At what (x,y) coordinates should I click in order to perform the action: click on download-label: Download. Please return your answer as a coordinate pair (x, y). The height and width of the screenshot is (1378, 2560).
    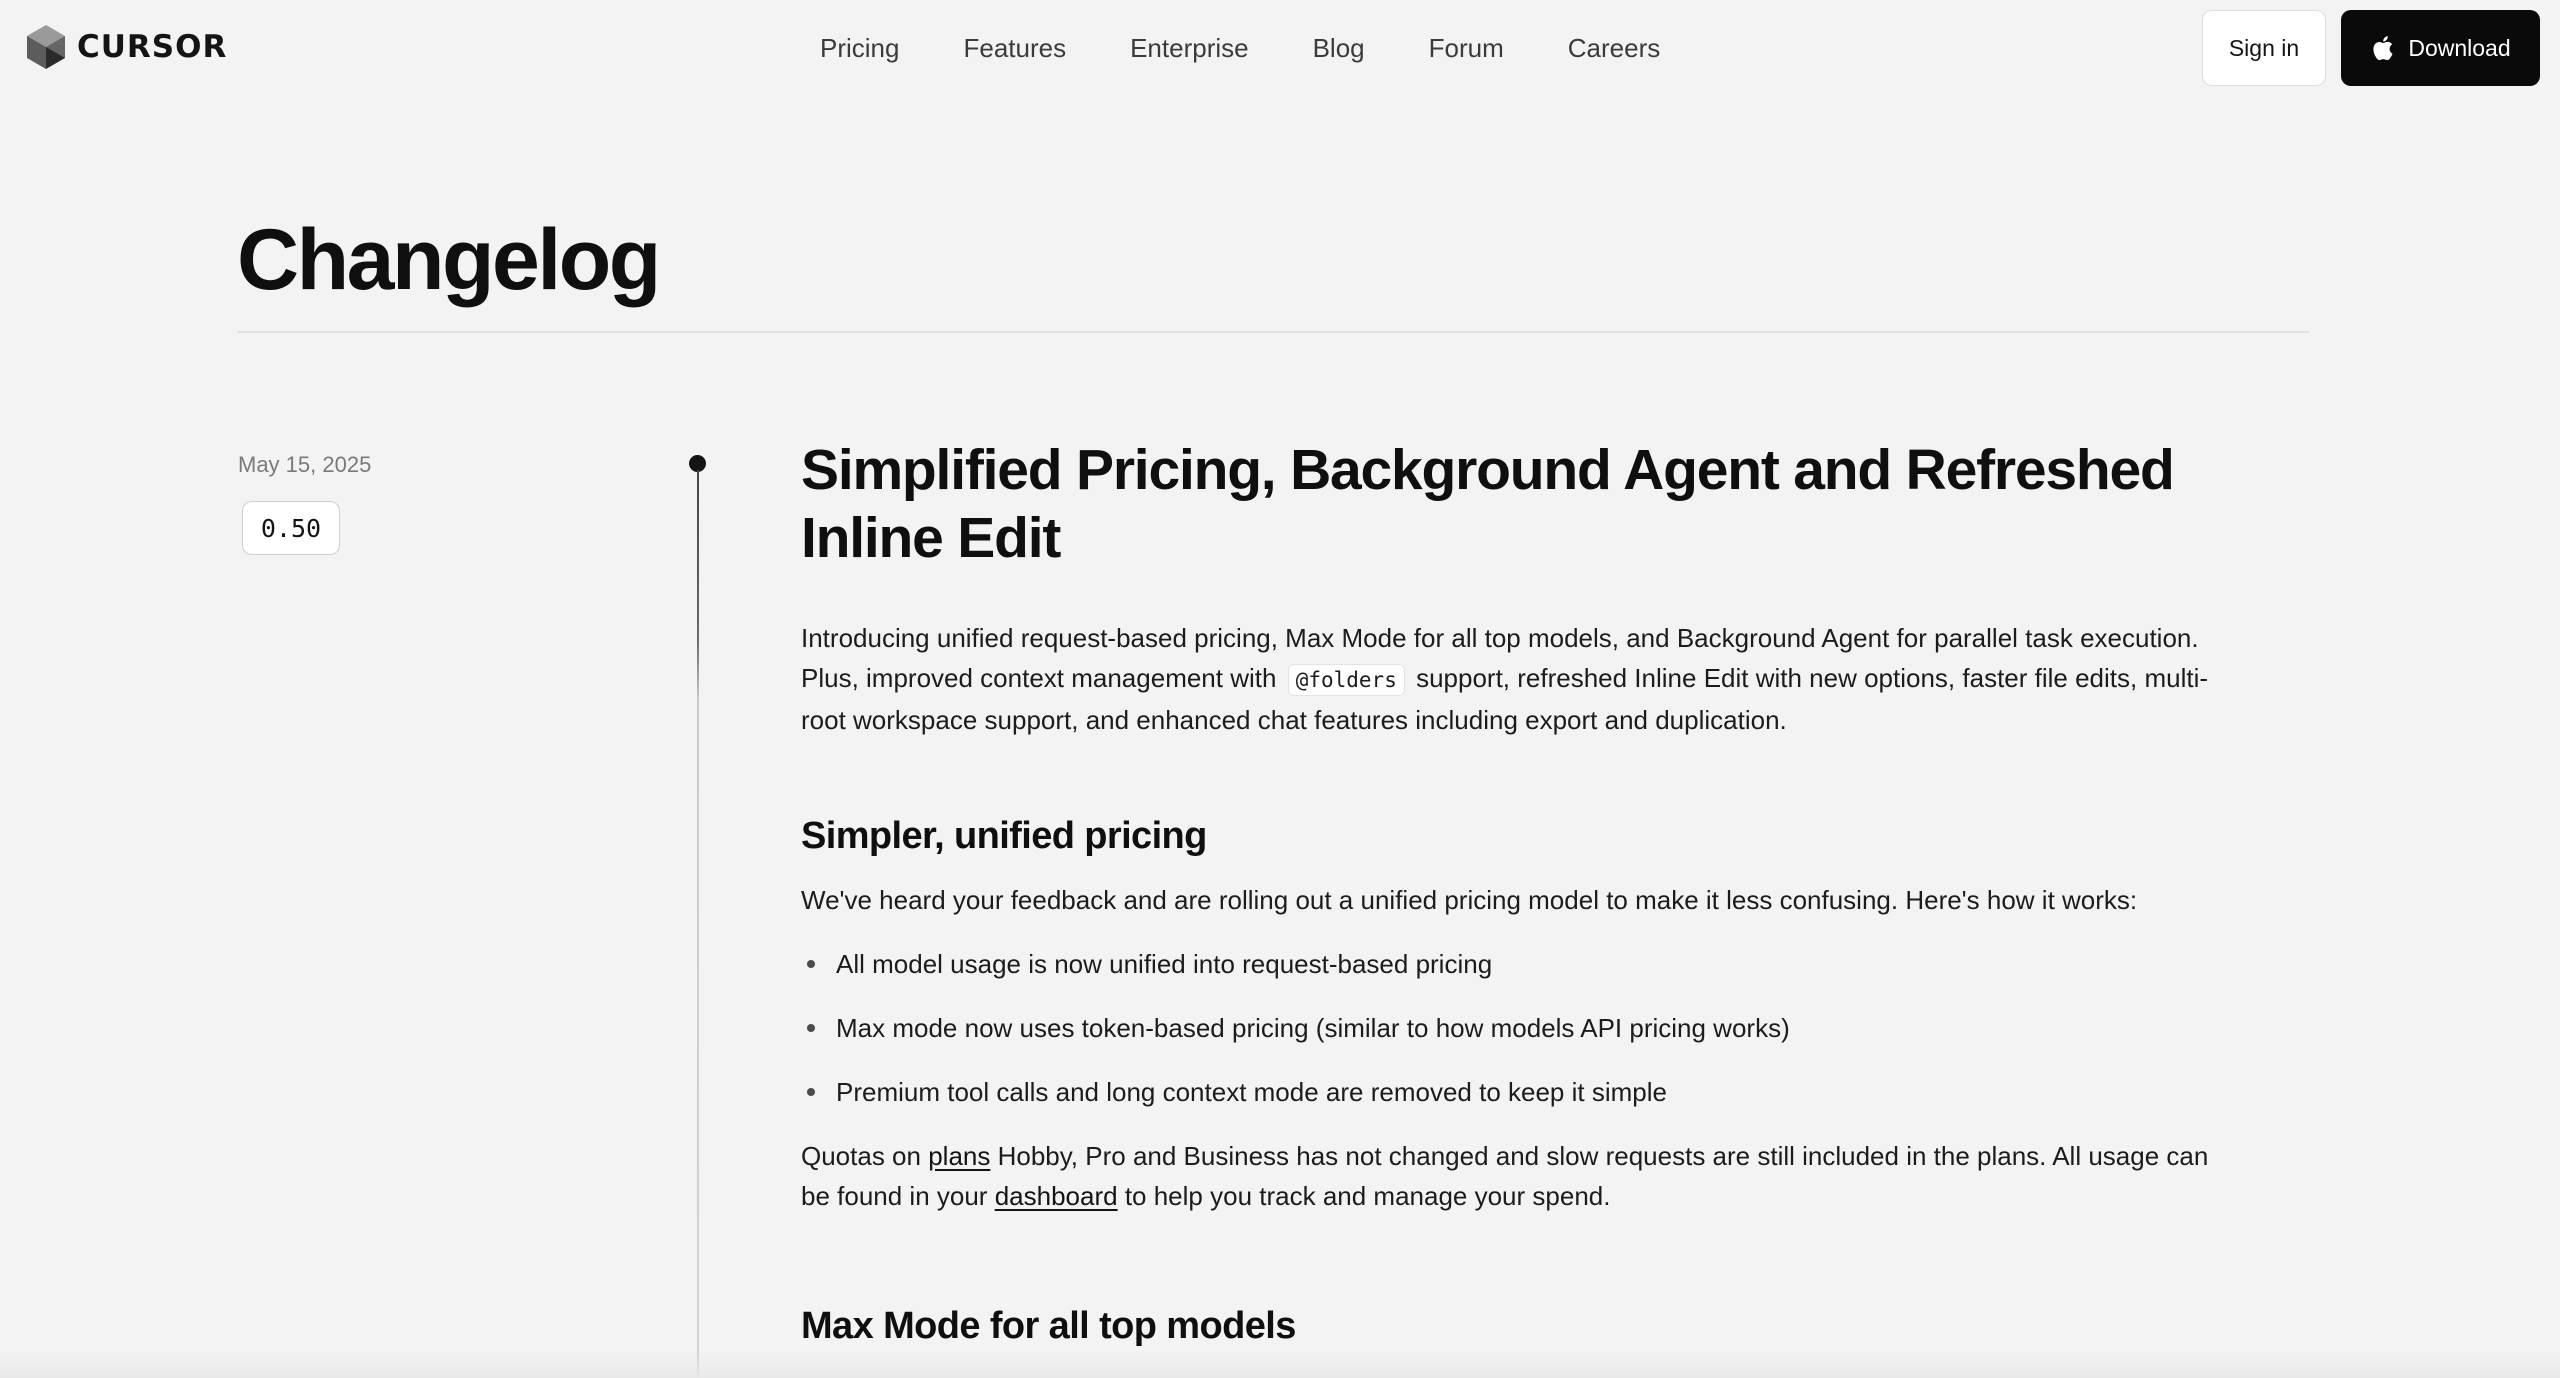
    Looking at the image, I should click on (2459, 47).